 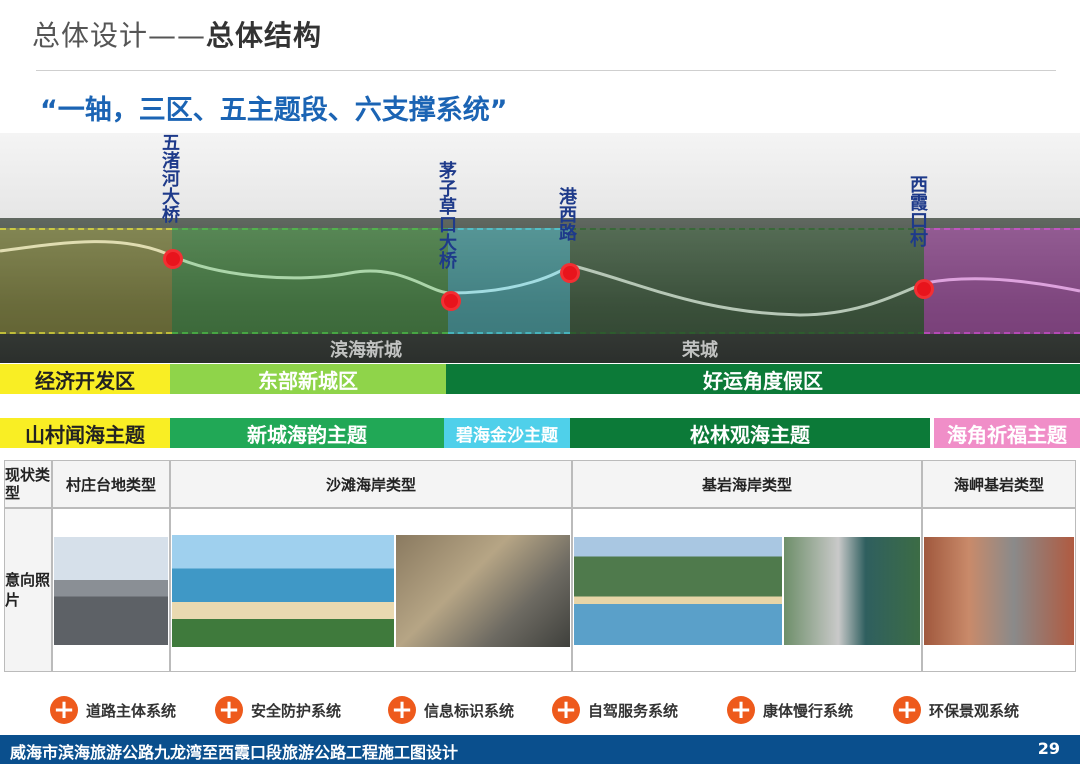 I want to click on label-maozicaokou-bridge: 茅子草口大桥, so click(x=448, y=216).